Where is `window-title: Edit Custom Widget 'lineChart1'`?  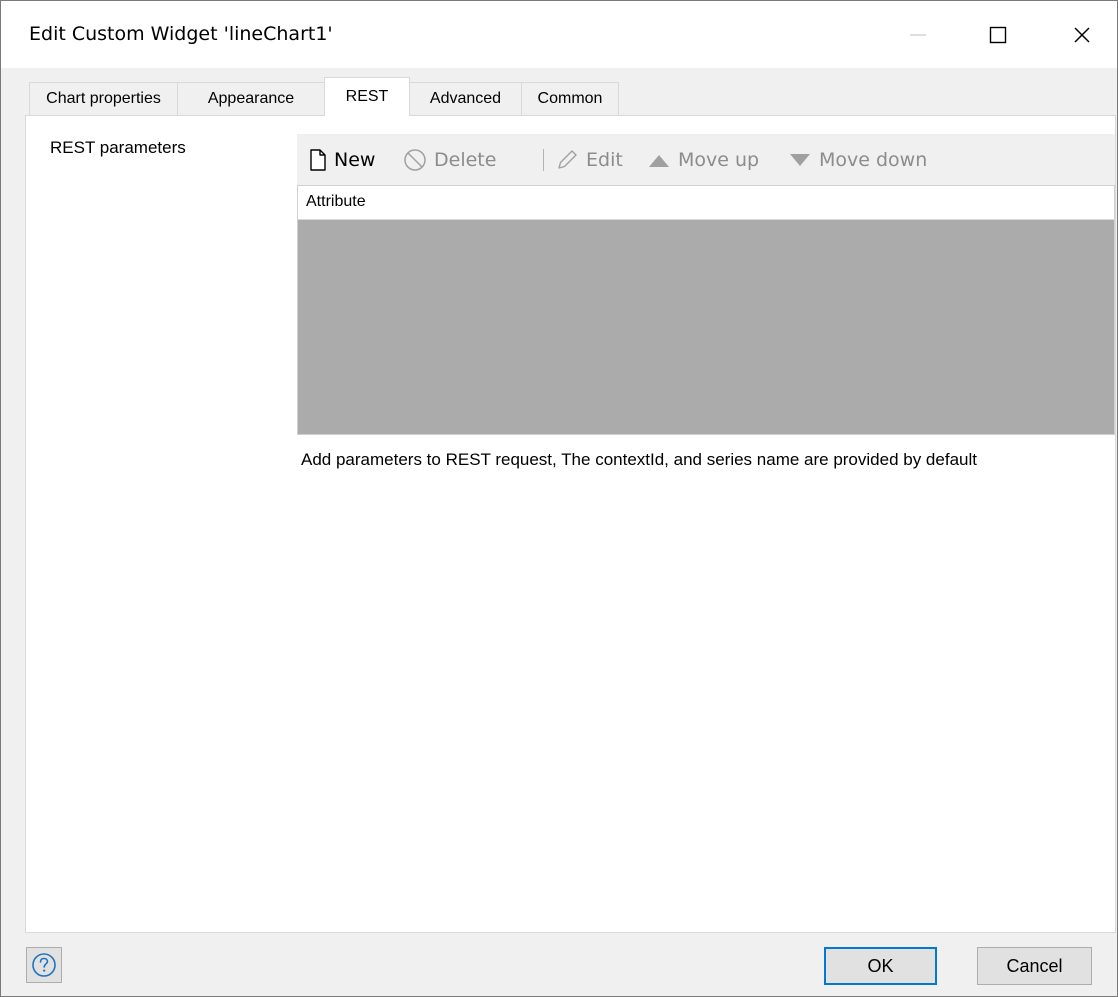 window-title: Edit Custom Widget 'lineChart1' is located at coordinates (181, 34).